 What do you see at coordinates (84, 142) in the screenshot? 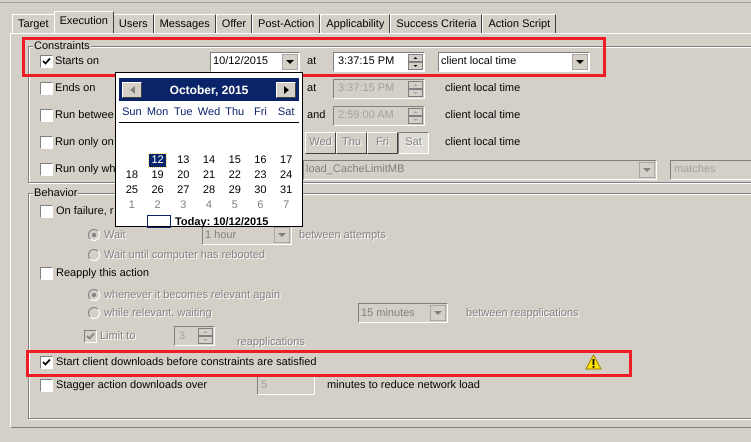
I see `checkbox-label: Run only on` at bounding box center [84, 142].